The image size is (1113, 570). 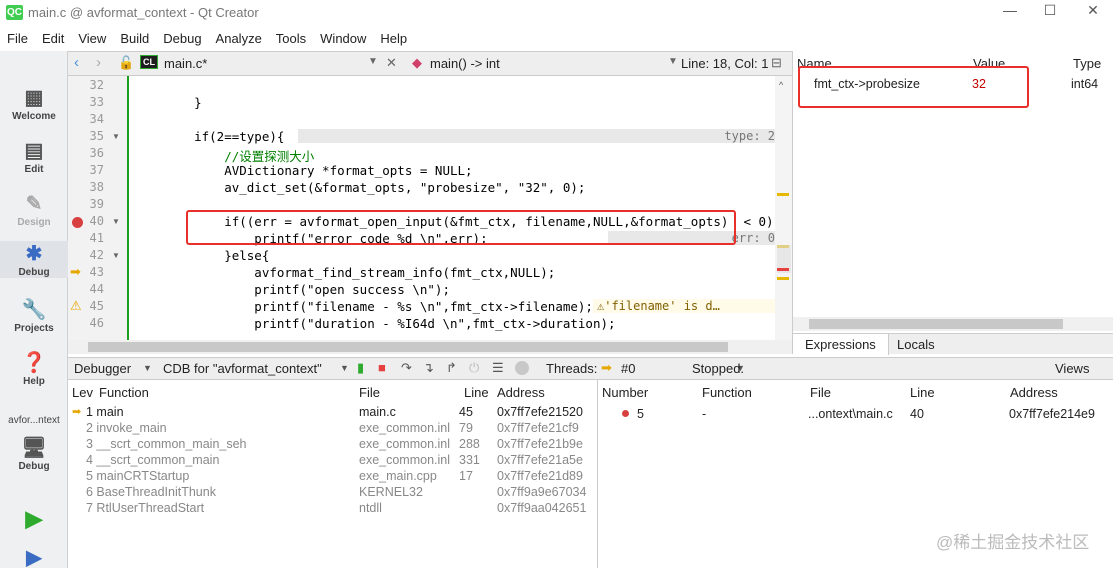 What do you see at coordinates (185, 63) in the screenshot?
I see `file-selector: main.c*` at bounding box center [185, 63].